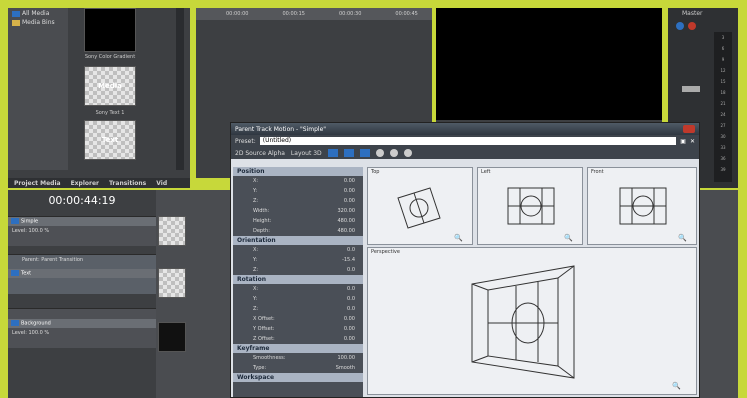 Image resolution: width=747 pixels, height=398 pixels. Describe the element at coordinates (298, 339) in the screenshot. I see `property-row: Z Offset: 0.00` at that location.